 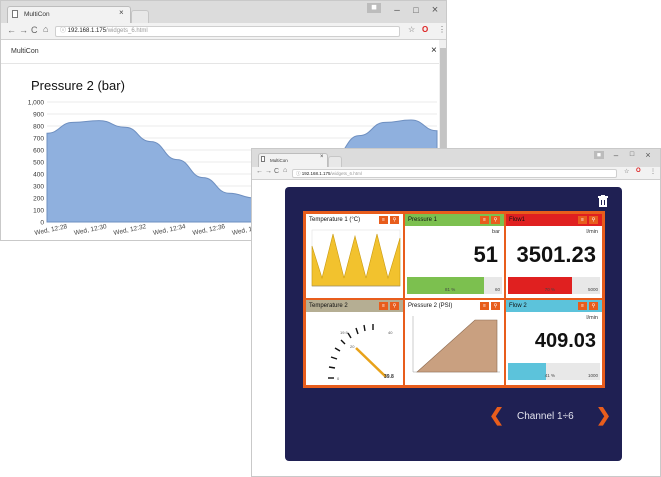 I want to click on x-tick-label: Wed, 12:34, so click(x=169, y=230).